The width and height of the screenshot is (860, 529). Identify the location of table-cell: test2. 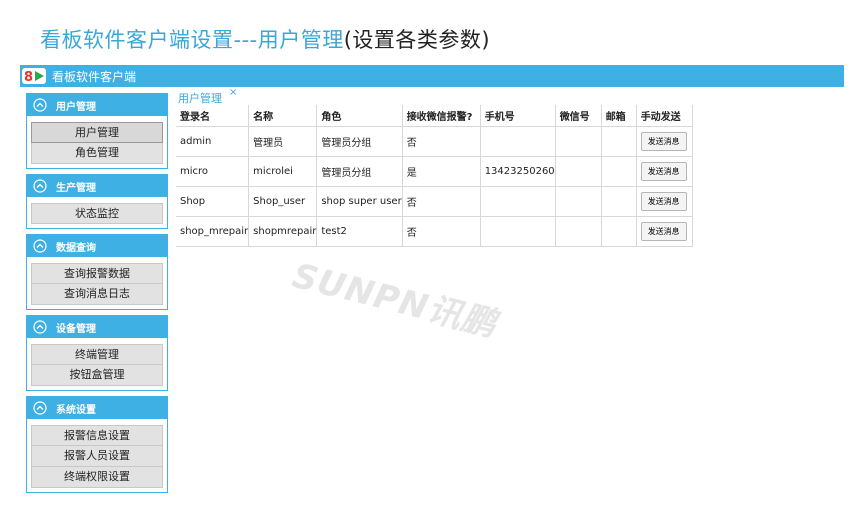
(359, 231).